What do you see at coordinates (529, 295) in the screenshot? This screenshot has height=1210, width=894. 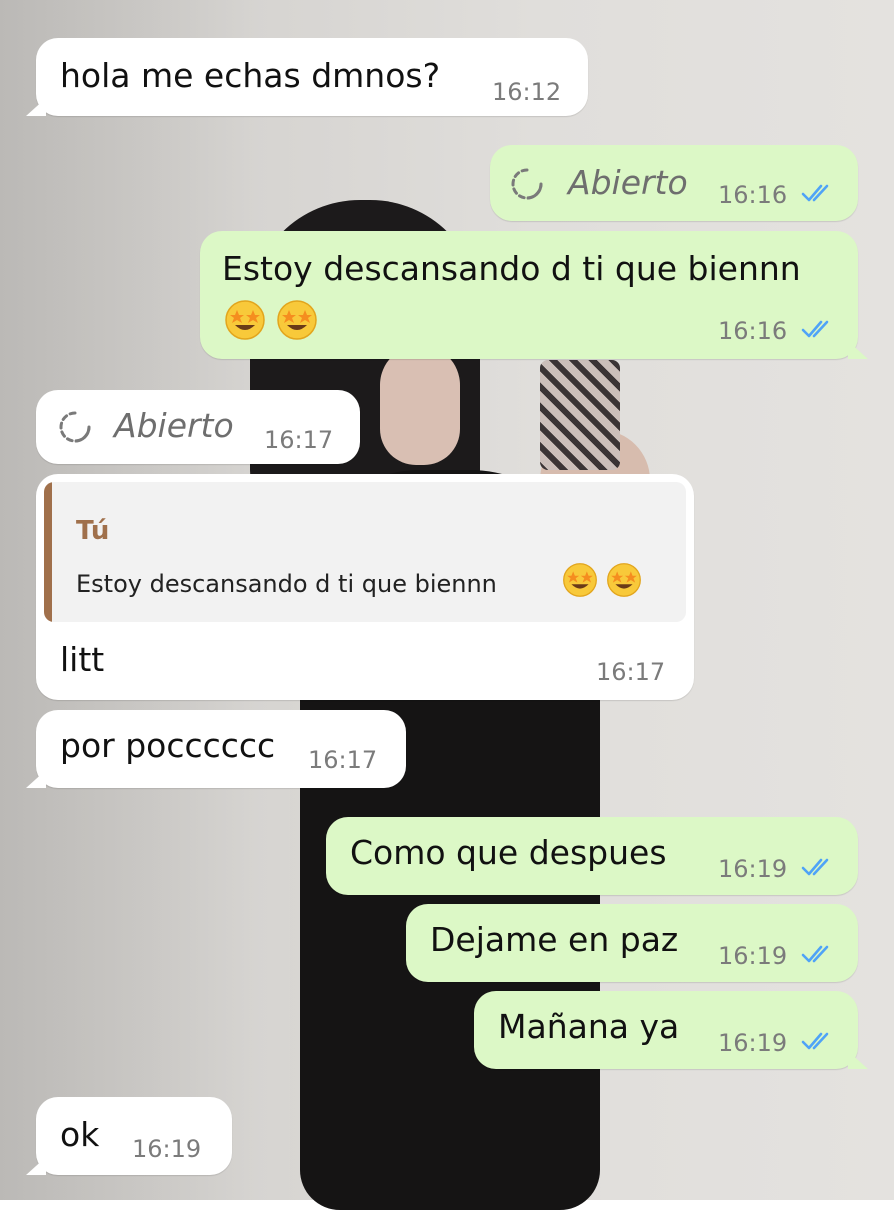 I see `message-bubble-outgoing: Estoy descansando d ti que biennn 16:16` at bounding box center [529, 295].